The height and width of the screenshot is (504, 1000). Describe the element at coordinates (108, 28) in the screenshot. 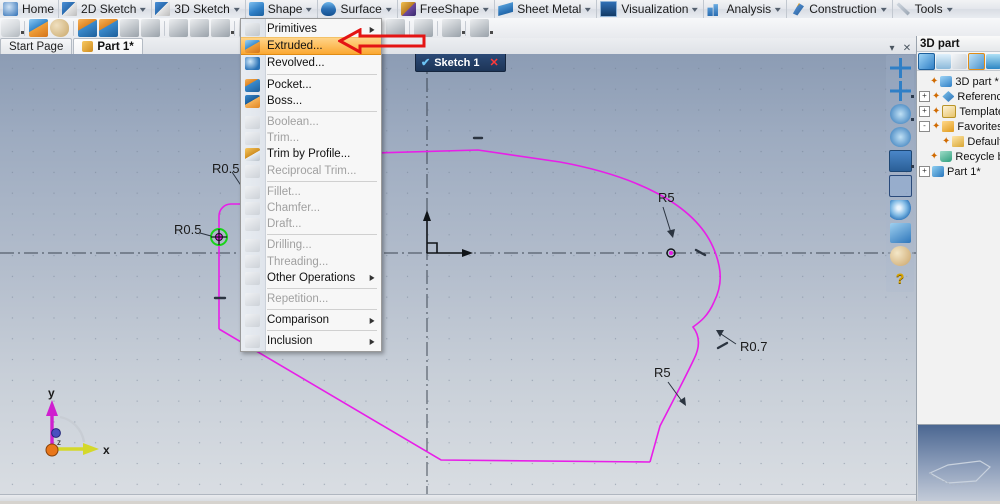

I see `toolbar-boss-button` at that location.